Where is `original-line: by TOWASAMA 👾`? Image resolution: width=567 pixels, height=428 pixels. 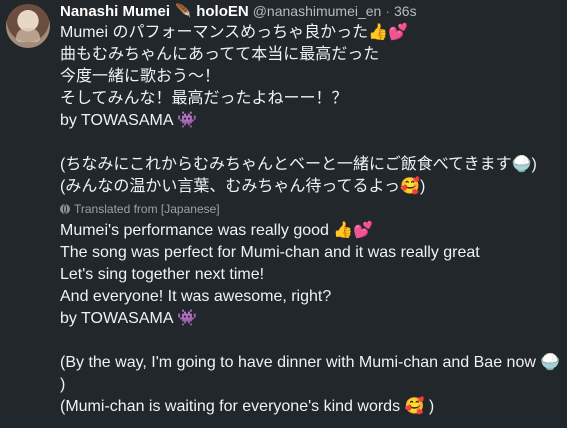 original-line: by TOWASAMA 👾 is located at coordinates (128, 120).